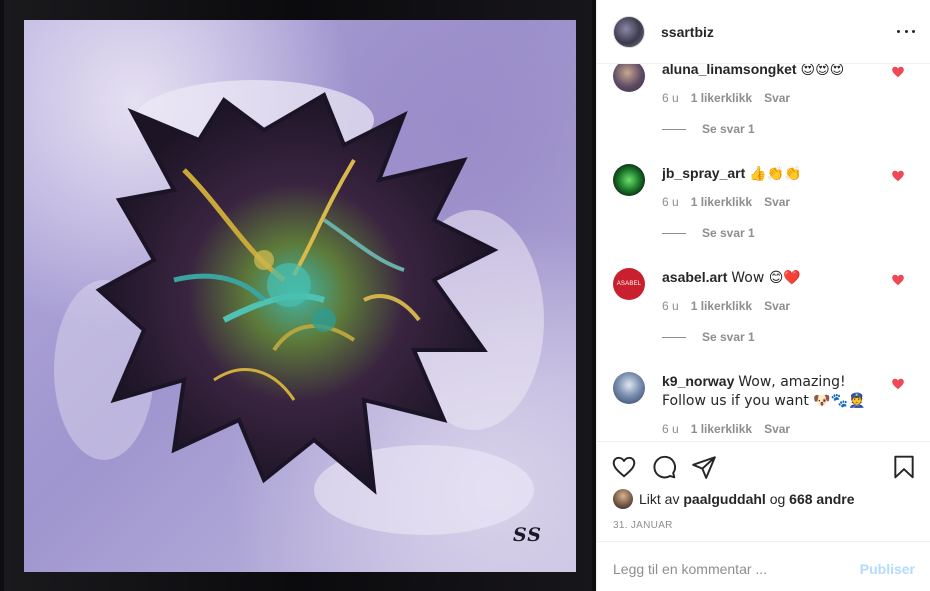 The image size is (930, 591). I want to click on post-header: ssartbiz, so click(763, 32).